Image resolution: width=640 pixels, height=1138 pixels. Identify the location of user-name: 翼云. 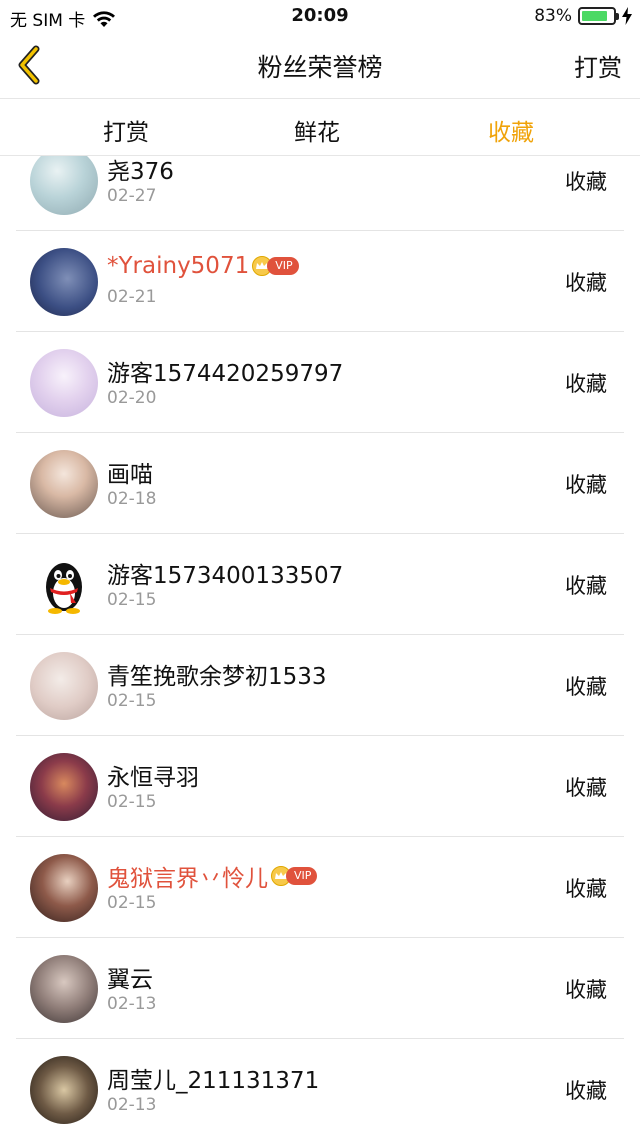
(130, 977).